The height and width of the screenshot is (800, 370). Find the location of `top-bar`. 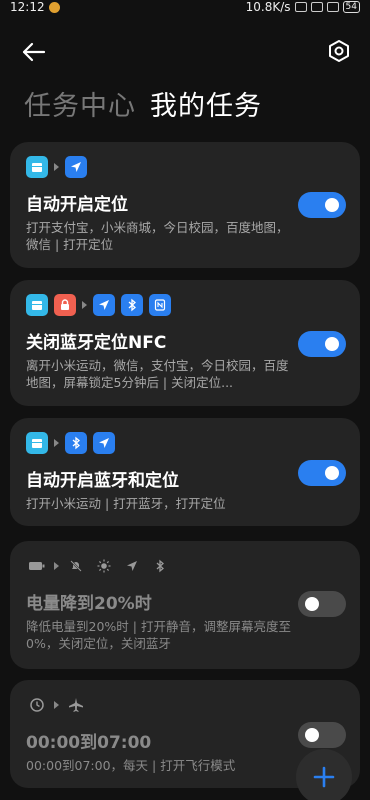

top-bar is located at coordinates (185, 52).